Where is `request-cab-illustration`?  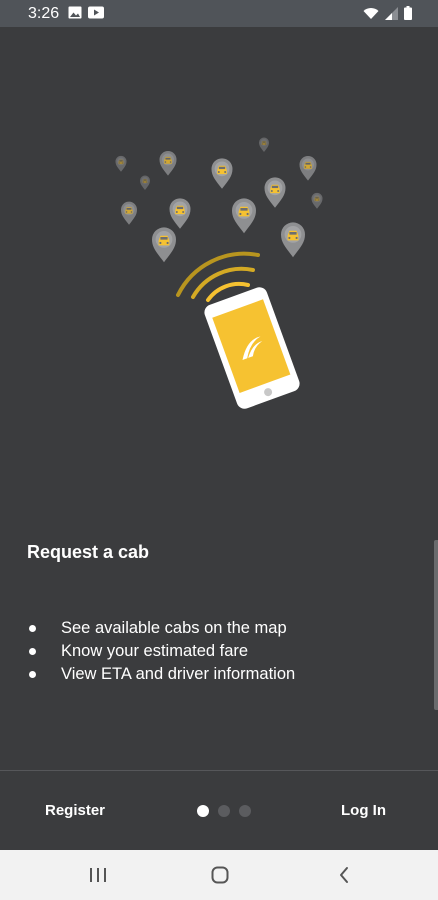 request-cab-illustration is located at coordinates (219, 273).